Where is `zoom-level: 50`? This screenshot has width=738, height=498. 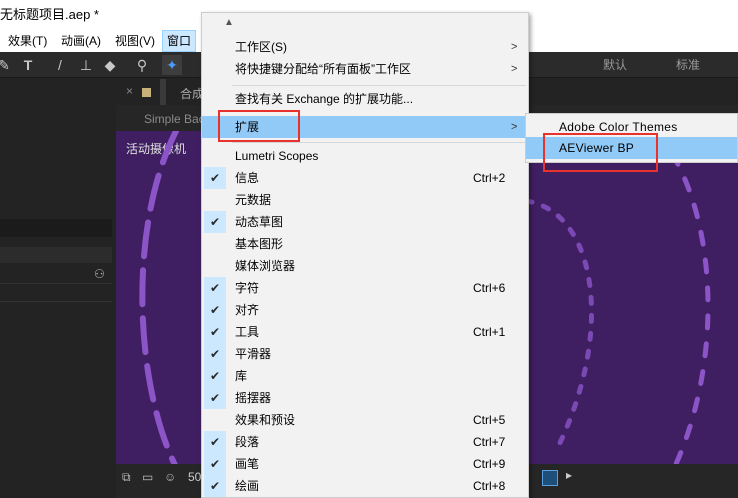 zoom-level: 50 is located at coordinates (194, 477).